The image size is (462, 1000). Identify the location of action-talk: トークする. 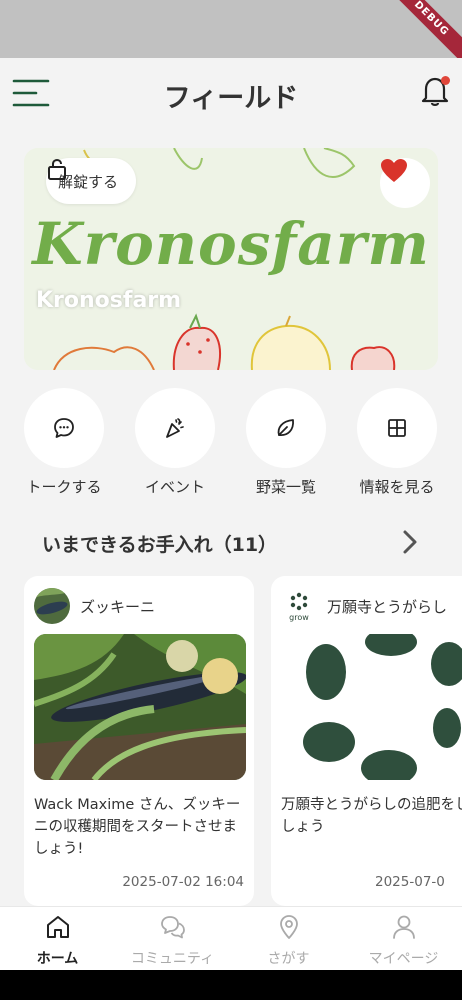
(64, 442).